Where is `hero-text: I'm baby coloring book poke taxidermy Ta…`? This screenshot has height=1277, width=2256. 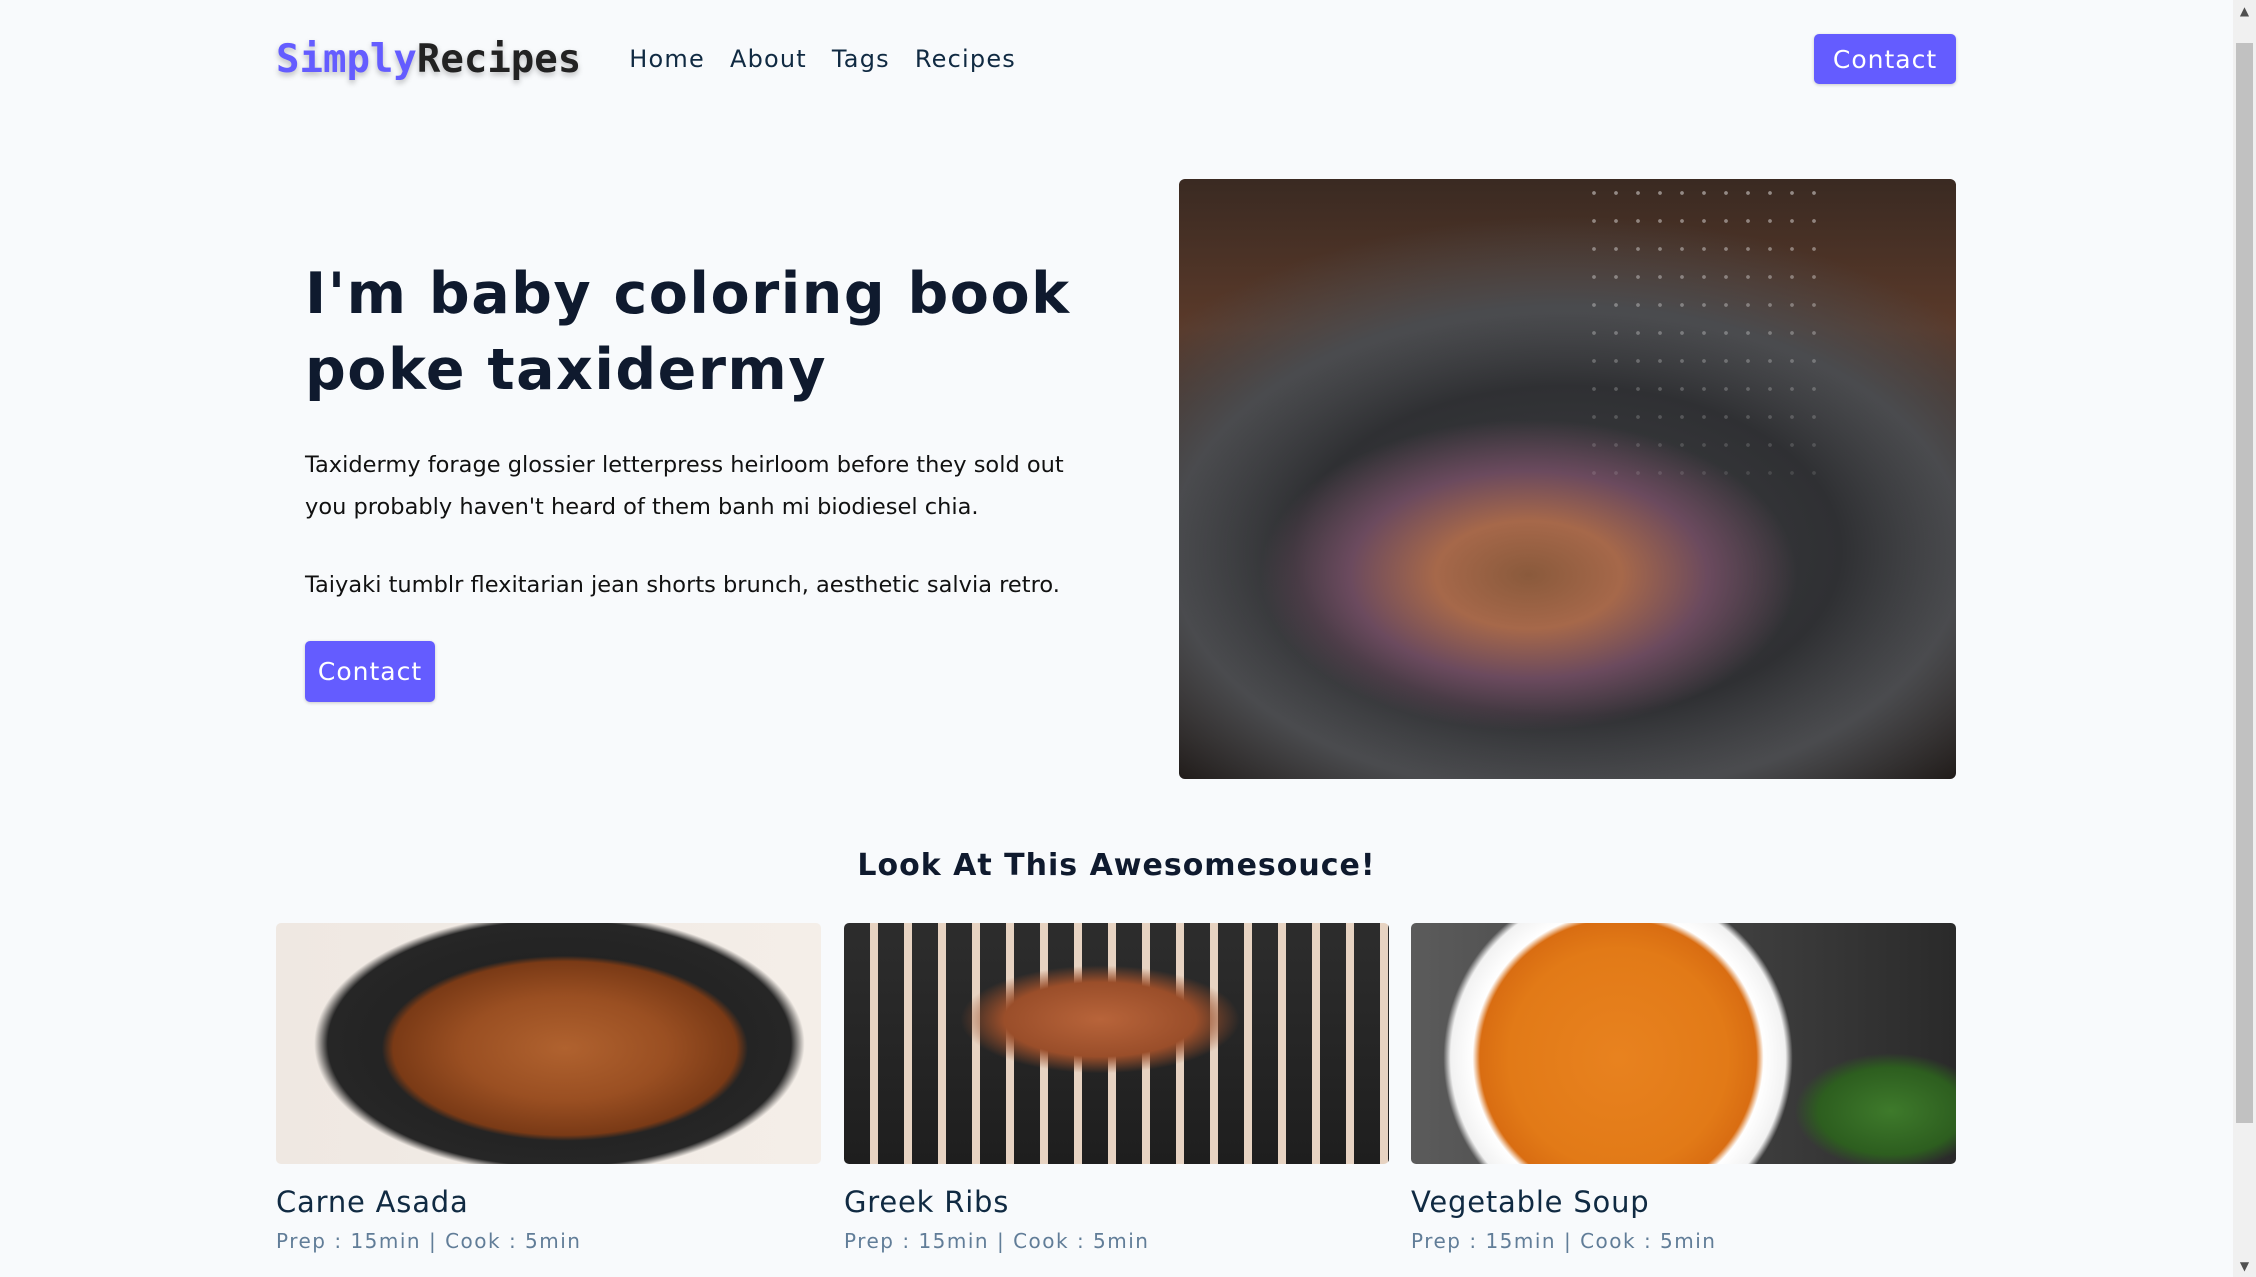 hero-text: I'm baby coloring book poke taxidermy Ta… is located at coordinates (705, 431).